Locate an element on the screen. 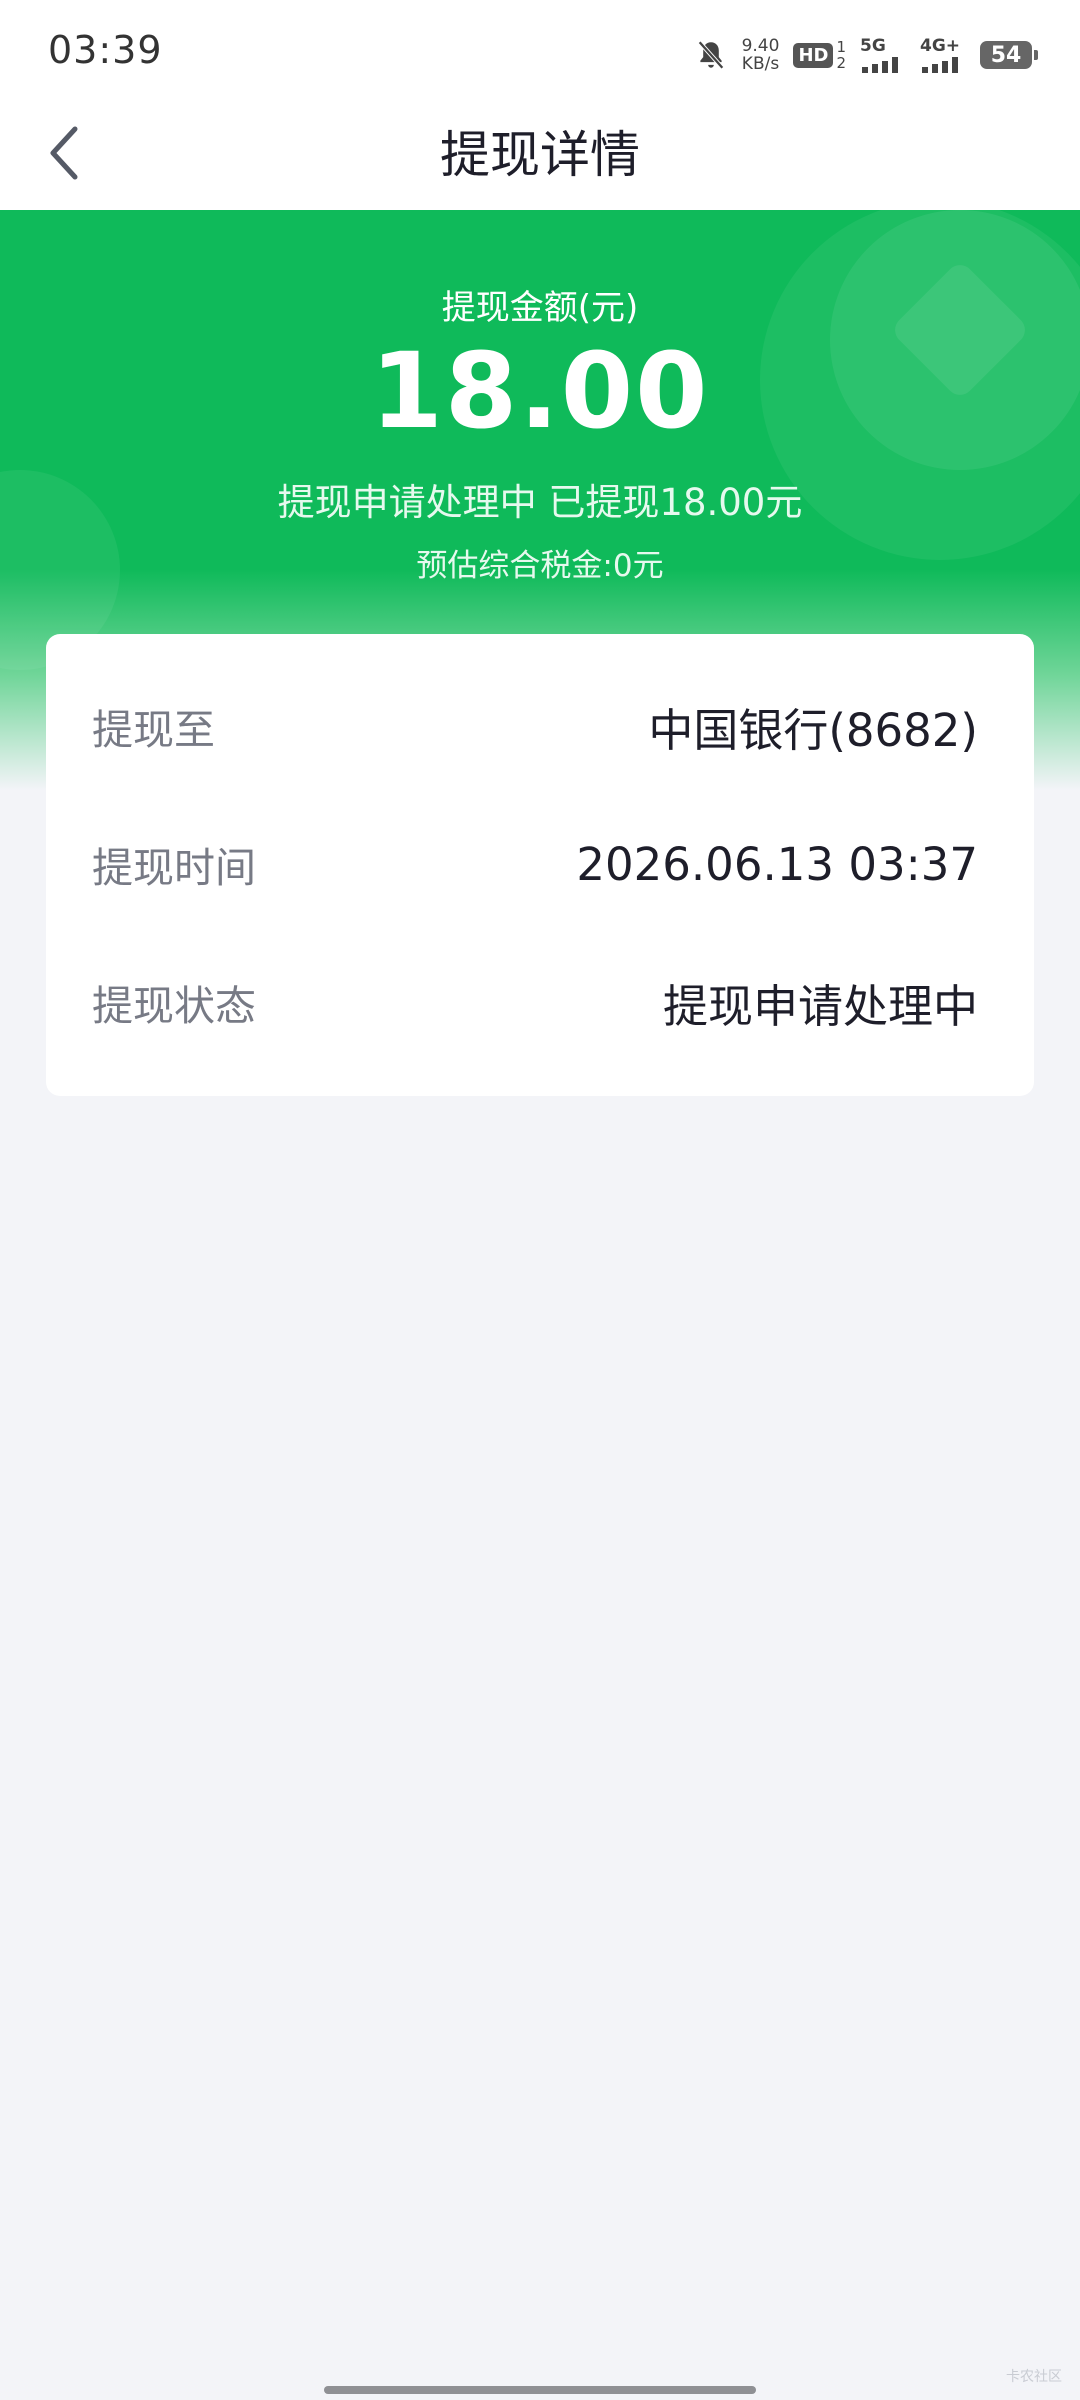 Image resolution: width=1080 pixels, height=2400 pixels. hd-icon: HD 1 2 is located at coordinates (819, 55).